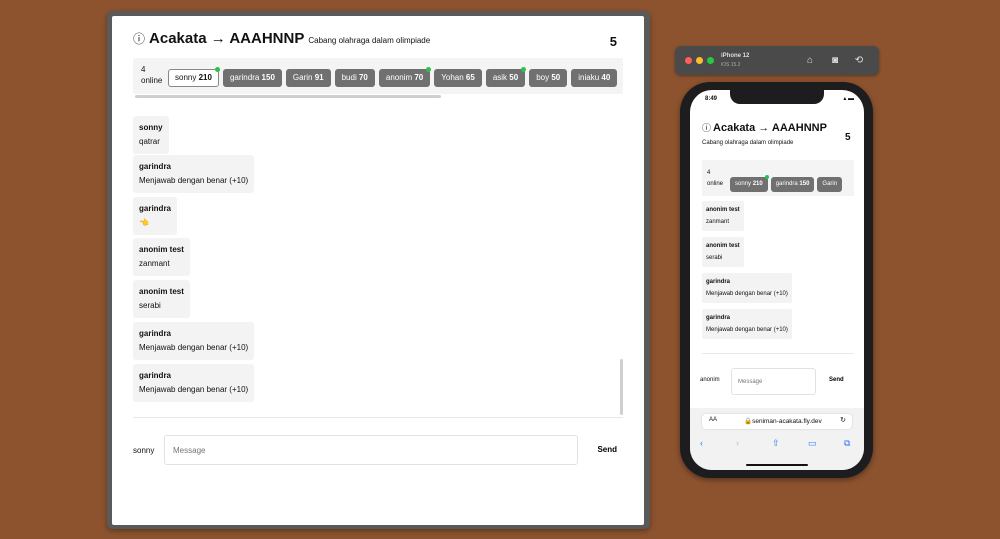  Describe the element at coordinates (594, 78) in the screenshot. I see `player-chip-iniaku: iniaku 40` at that location.